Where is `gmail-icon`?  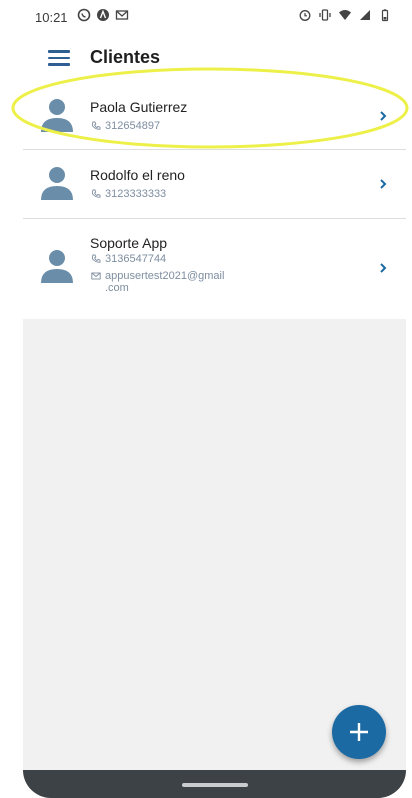
gmail-icon is located at coordinates (122, 15).